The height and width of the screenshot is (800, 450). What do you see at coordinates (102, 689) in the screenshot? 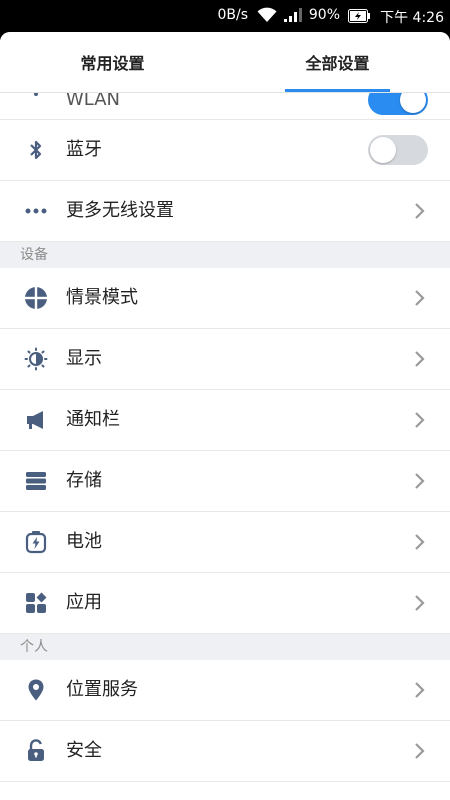
I see `settings-item-label: 位置服务` at bounding box center [102, 689].